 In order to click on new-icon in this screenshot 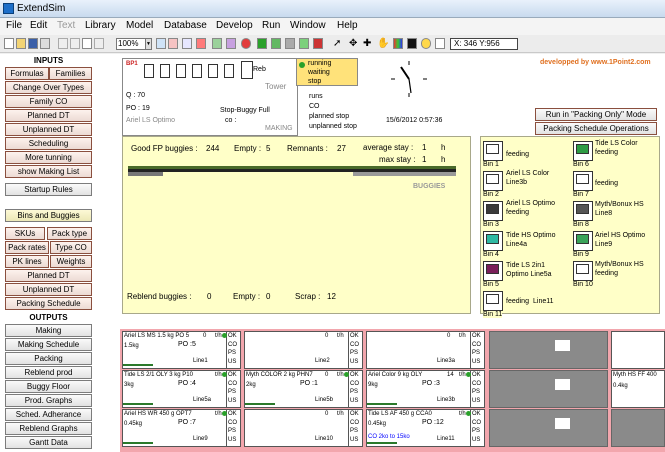, I will do `click(9, 43)`.